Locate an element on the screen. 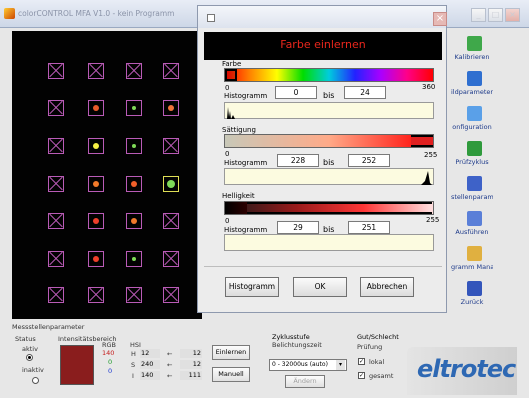 The height and width of the screenshot is (398, 529). exposure-select: 0 - 32000us (auto) ▾ is located at coordinates (308, 365).